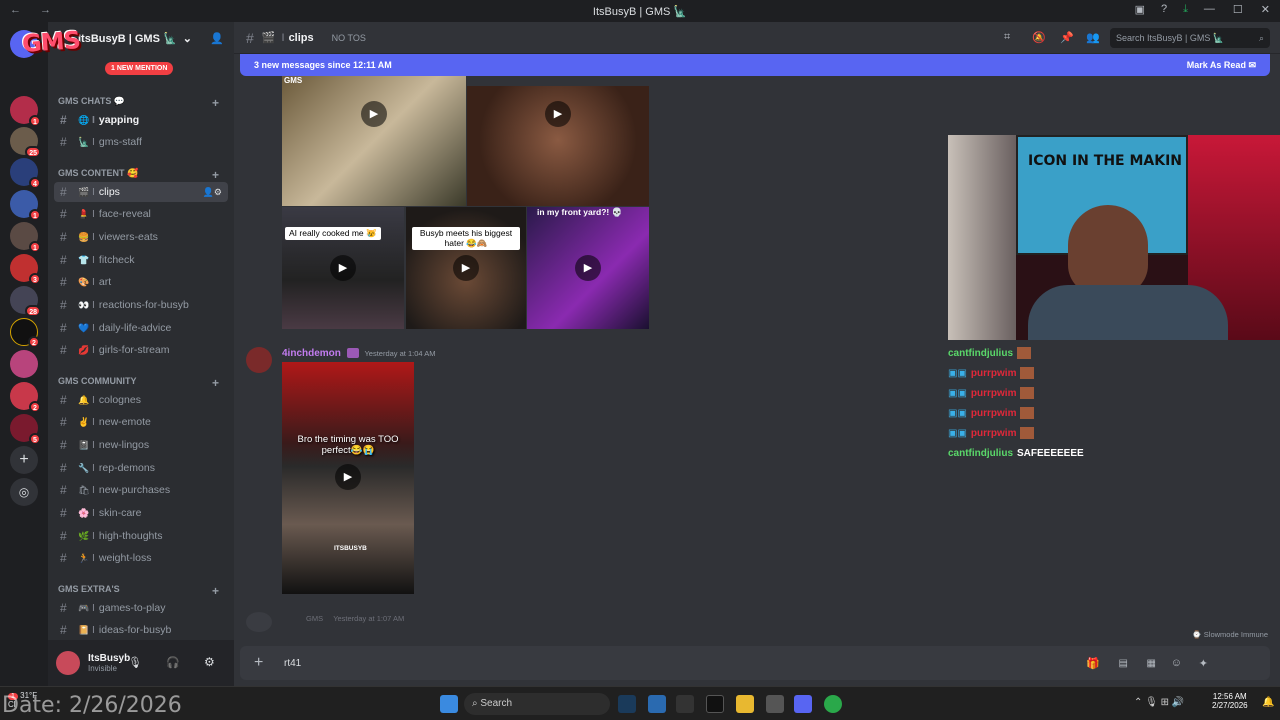  I want to click on maximize-button: ☐, so click(1238, 9).